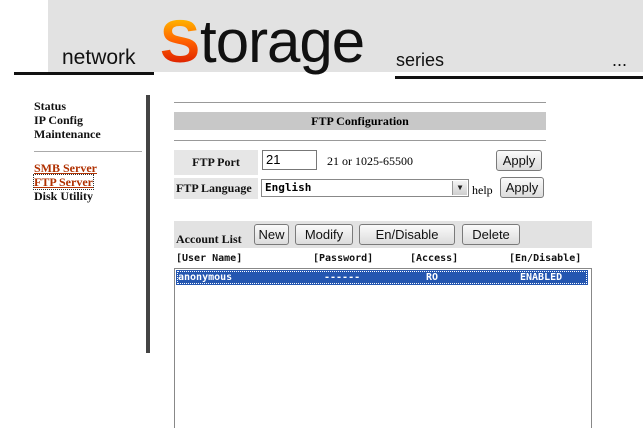 The image size is (643, 428). Describe the element at coordinates (382, 277) in the screenshot. I see `table-row: anonymous ------ RO ENABLED` at that location.